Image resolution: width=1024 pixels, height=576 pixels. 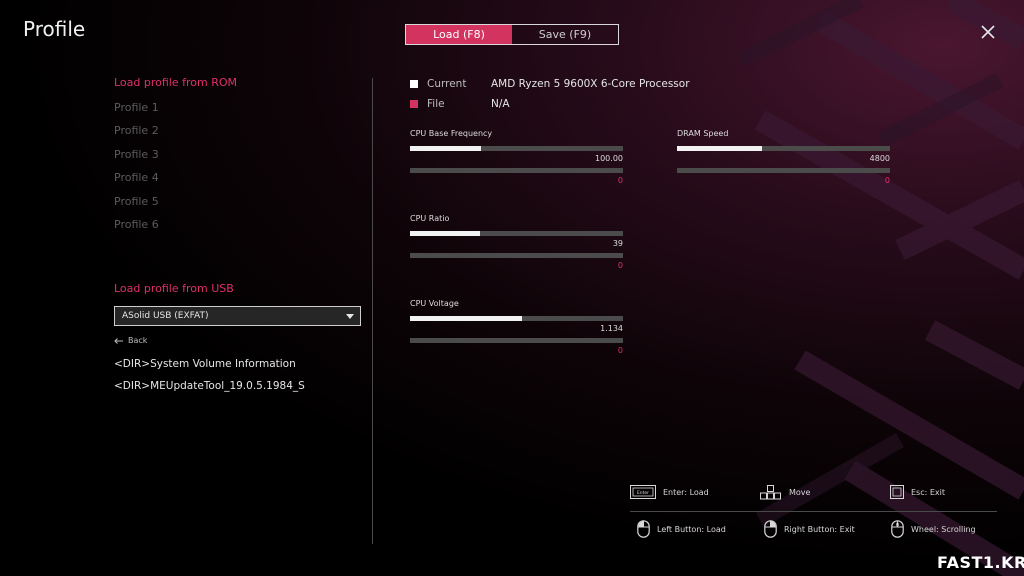 I want to click on current-key: Current, so click(x=447, y=84).